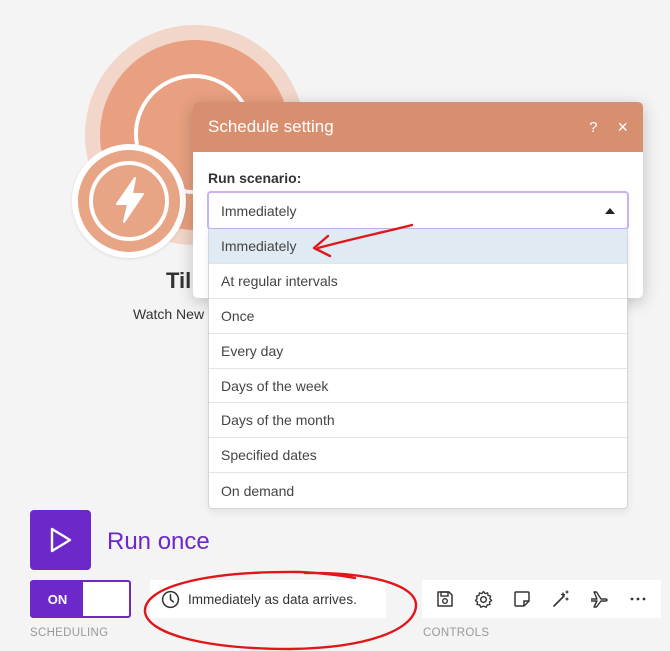 This screenshot has width=670, height=651. Describe the element at coordinates (130, 200) in the screenshot. I see `lightning-icon` at that location.